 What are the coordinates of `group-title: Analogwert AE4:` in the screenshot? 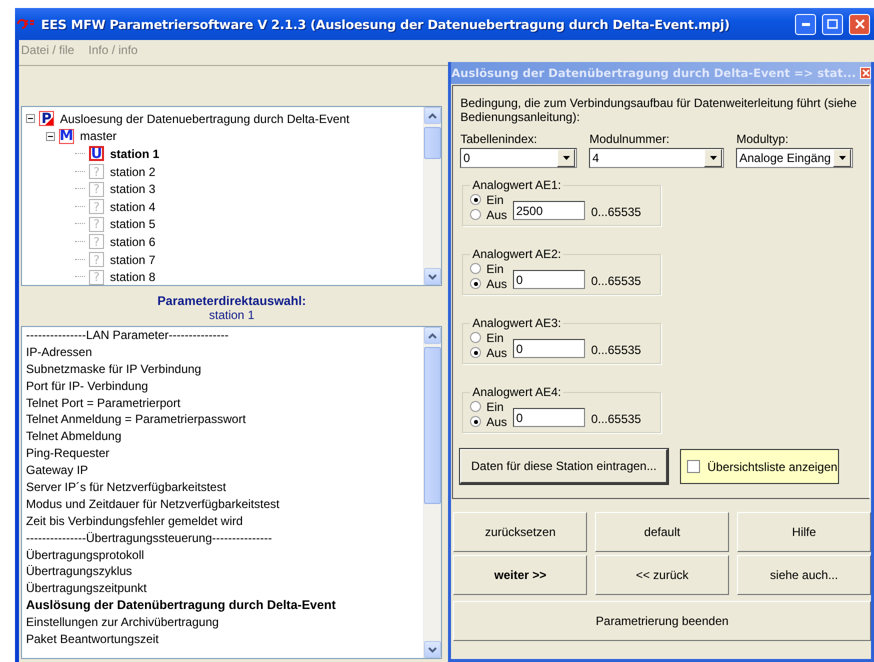 It's located at (516, 392).